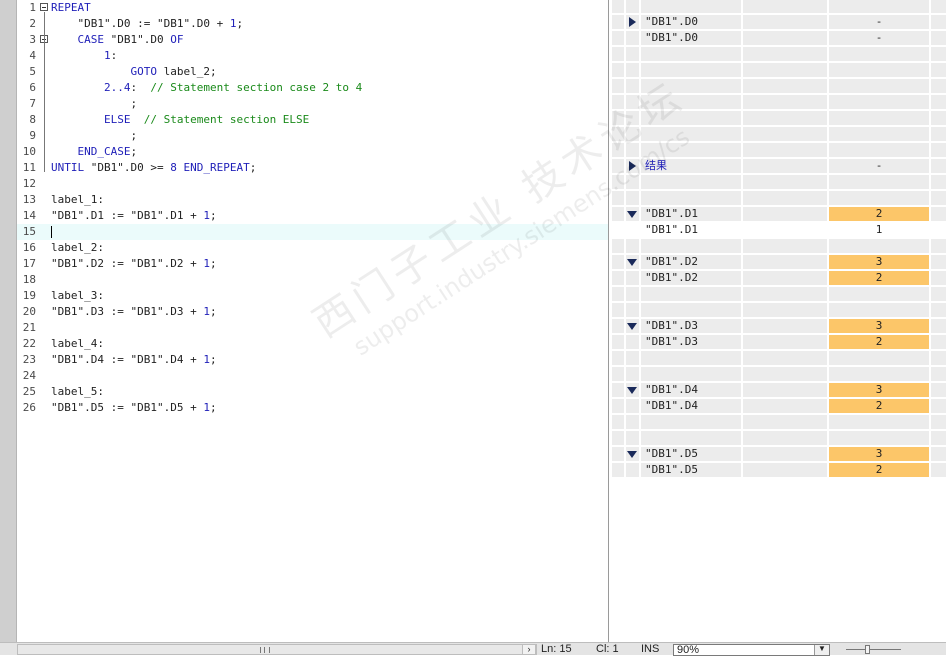 This screenshot has height=656, width=946. I want to click on zoom-slider-track, so click(873, 649).